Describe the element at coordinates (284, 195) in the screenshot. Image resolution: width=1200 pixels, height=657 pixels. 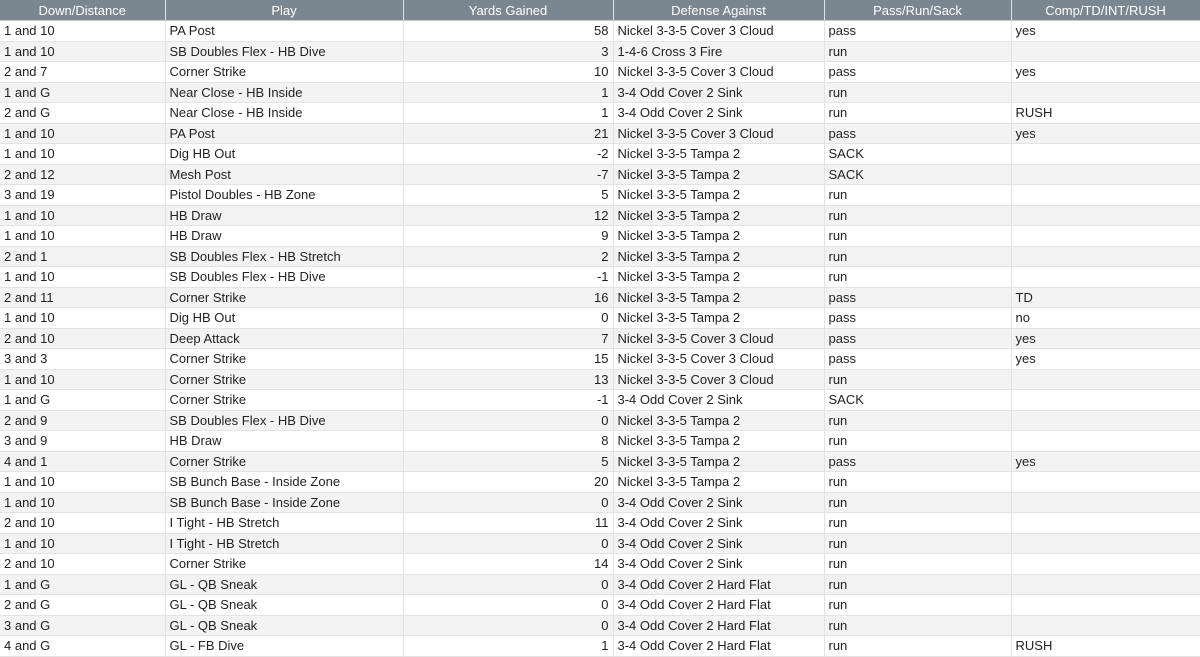
I see `cell-play: Pistol Doubles - HB Zone` at that location.